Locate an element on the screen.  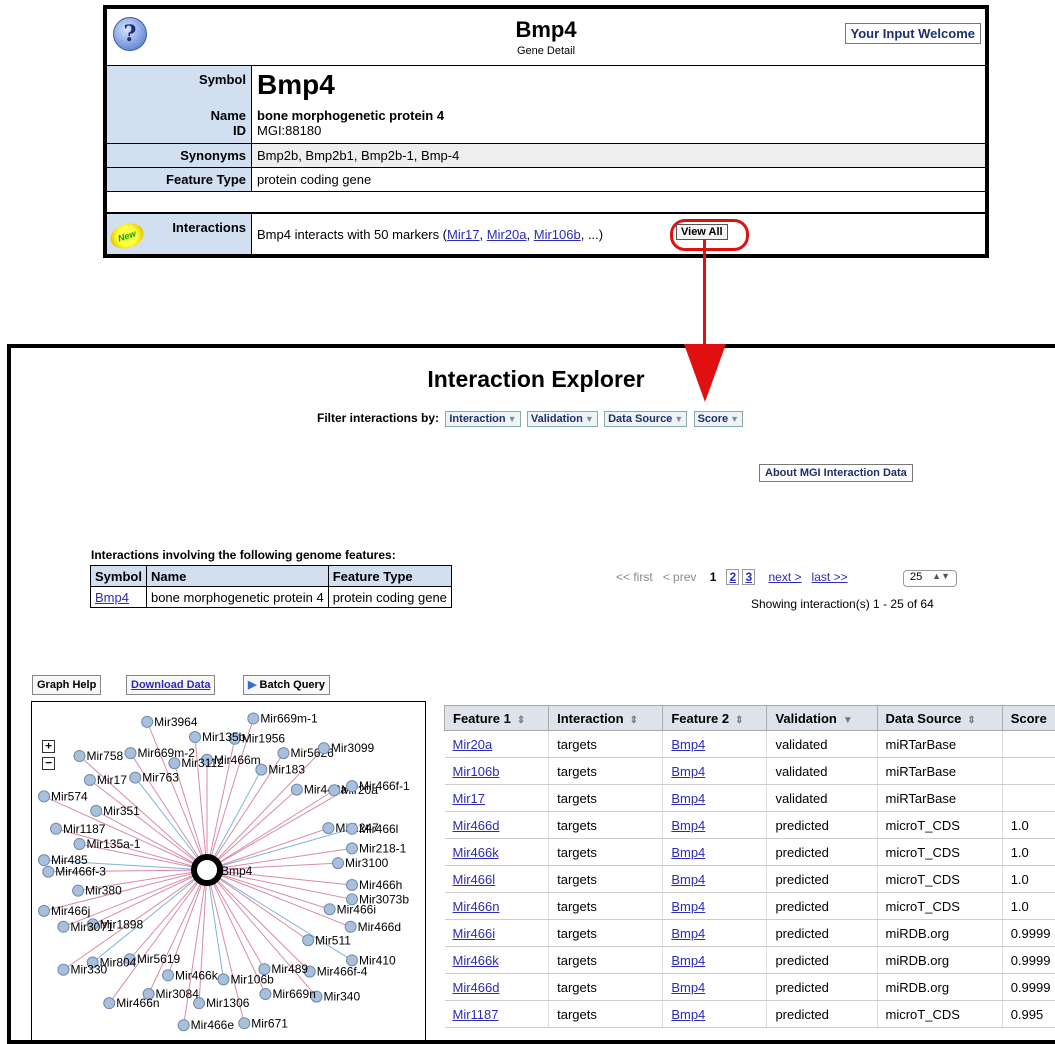
feature-1-link: Mir466n is located at coordinates (476, 906).